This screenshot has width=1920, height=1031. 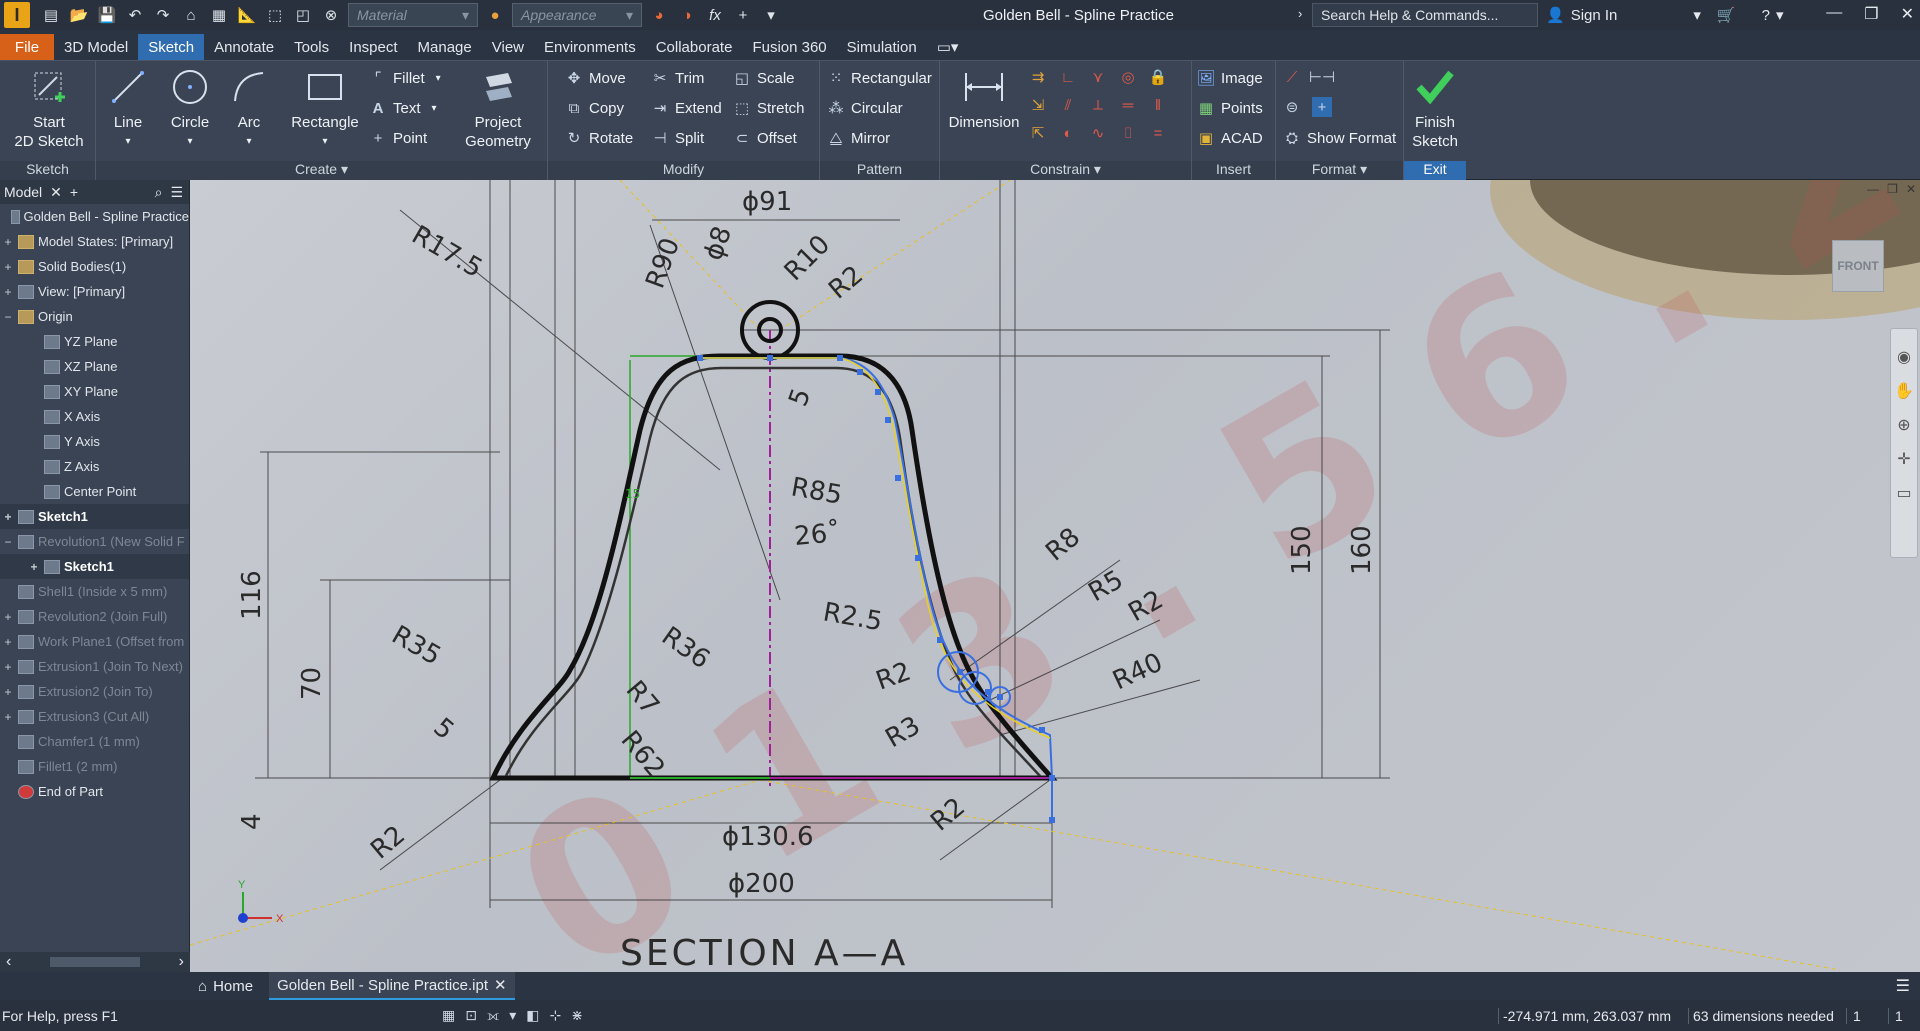 I want to click on appearance-dropdown: Appearance ▾, so click(x=577, y=15).